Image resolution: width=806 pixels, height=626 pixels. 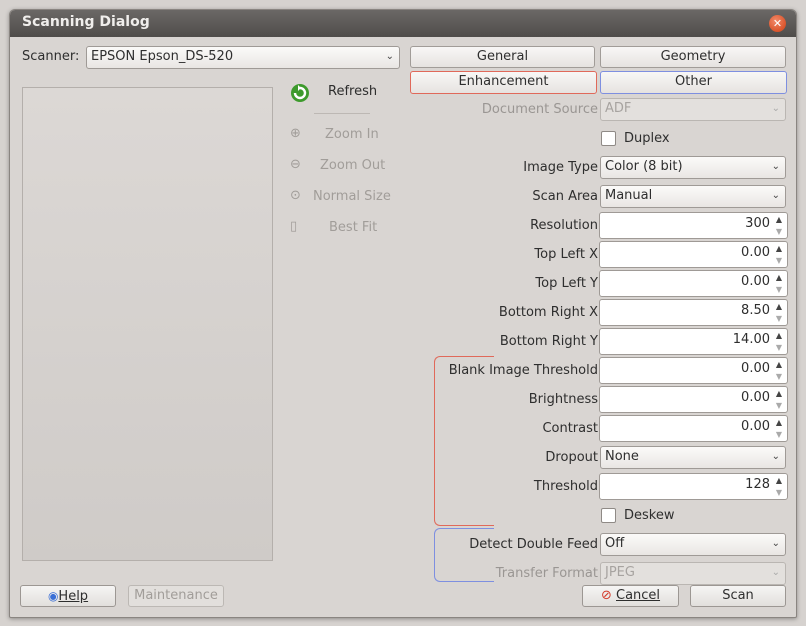 What do you see at coordinates (629, 195) in the screenshot?
I see `scan-area-value: Manual` at bounding box center [629, 195].